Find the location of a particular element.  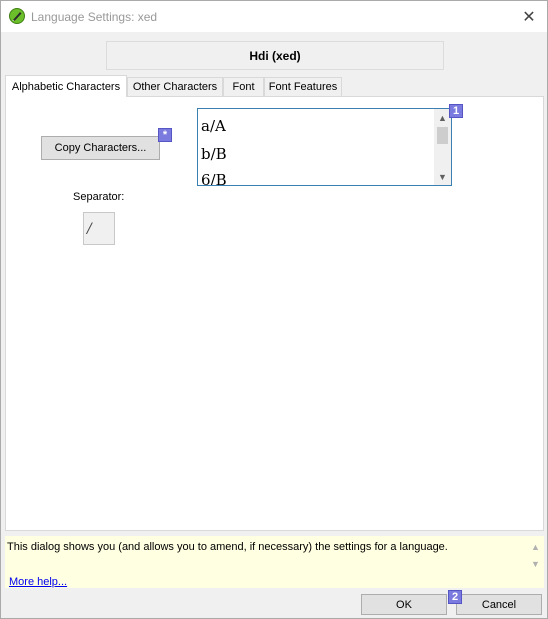

cancel-button: Cancel is located at coordinates (499, 604).